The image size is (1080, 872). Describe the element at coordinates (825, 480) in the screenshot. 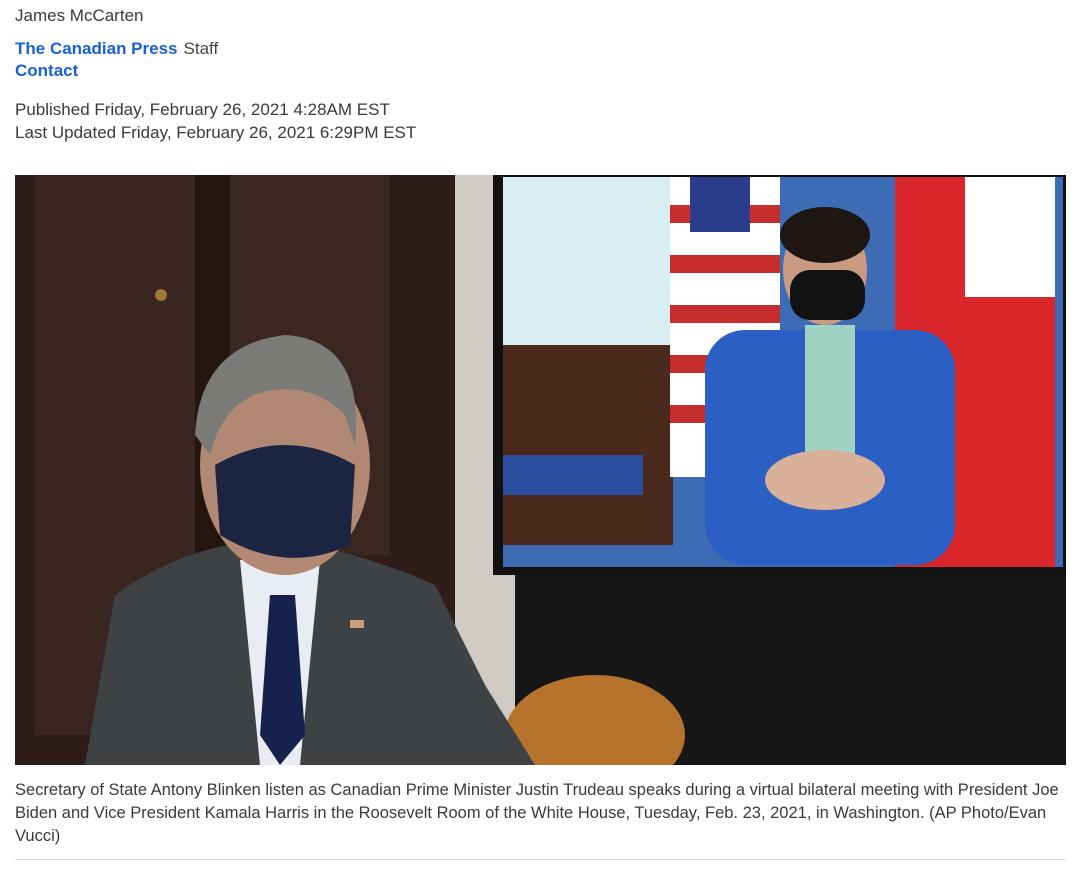

I see `screen-hands` at that location.